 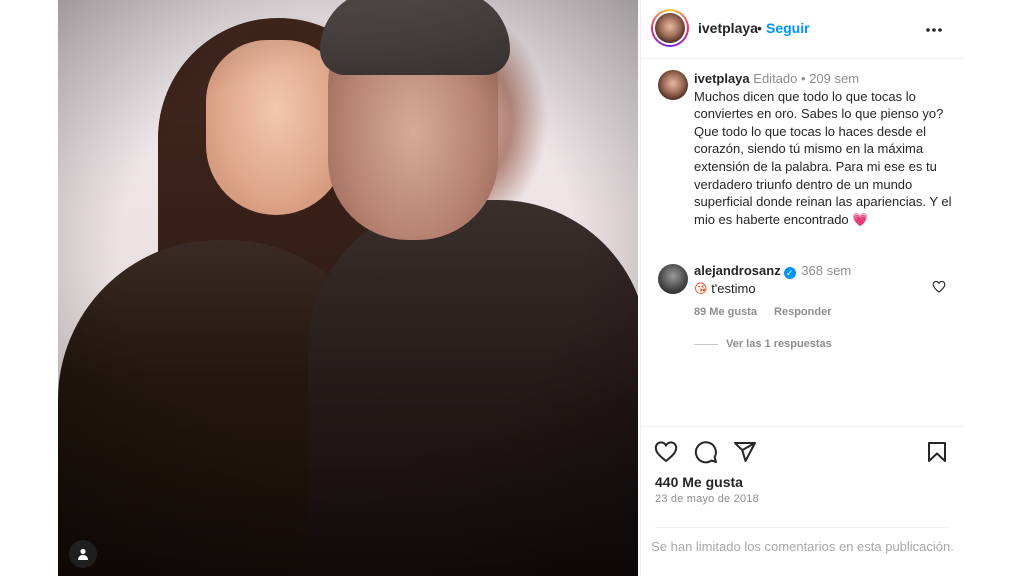 What do you see at coordinates (707, 499) in the screenshot?
I see `post-date: 23 de mayo de 2018` at bounding box center [707, 499].